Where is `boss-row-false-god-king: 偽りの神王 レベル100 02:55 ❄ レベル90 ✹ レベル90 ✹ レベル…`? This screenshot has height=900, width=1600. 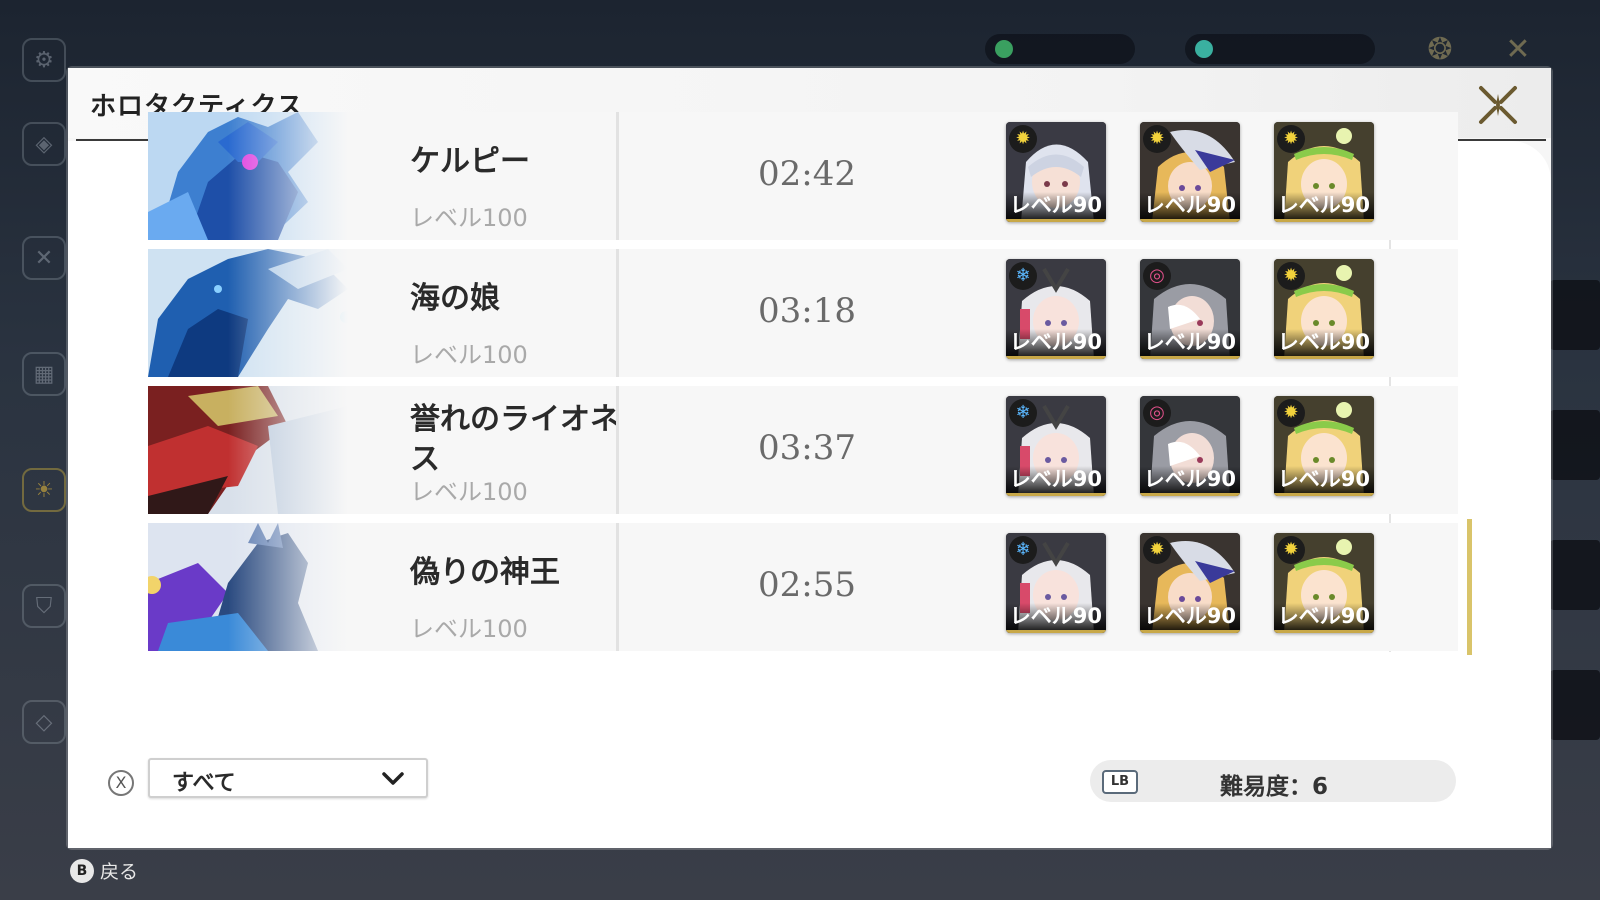 boss-row-false-god-king: 偽りの神王 レベル100 02:55 ❄ レベル90 ✹ レベル90 ✹ レベル… is located at coordinates (810, 587).